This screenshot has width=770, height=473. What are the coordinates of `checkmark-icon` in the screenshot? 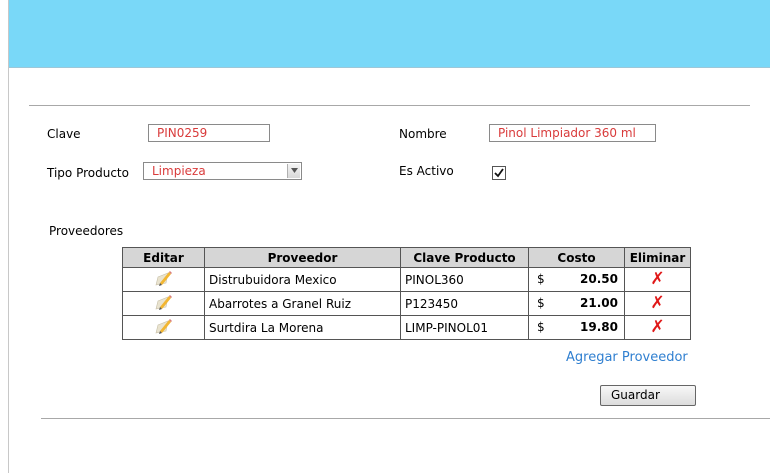 It's located at (499, 173).